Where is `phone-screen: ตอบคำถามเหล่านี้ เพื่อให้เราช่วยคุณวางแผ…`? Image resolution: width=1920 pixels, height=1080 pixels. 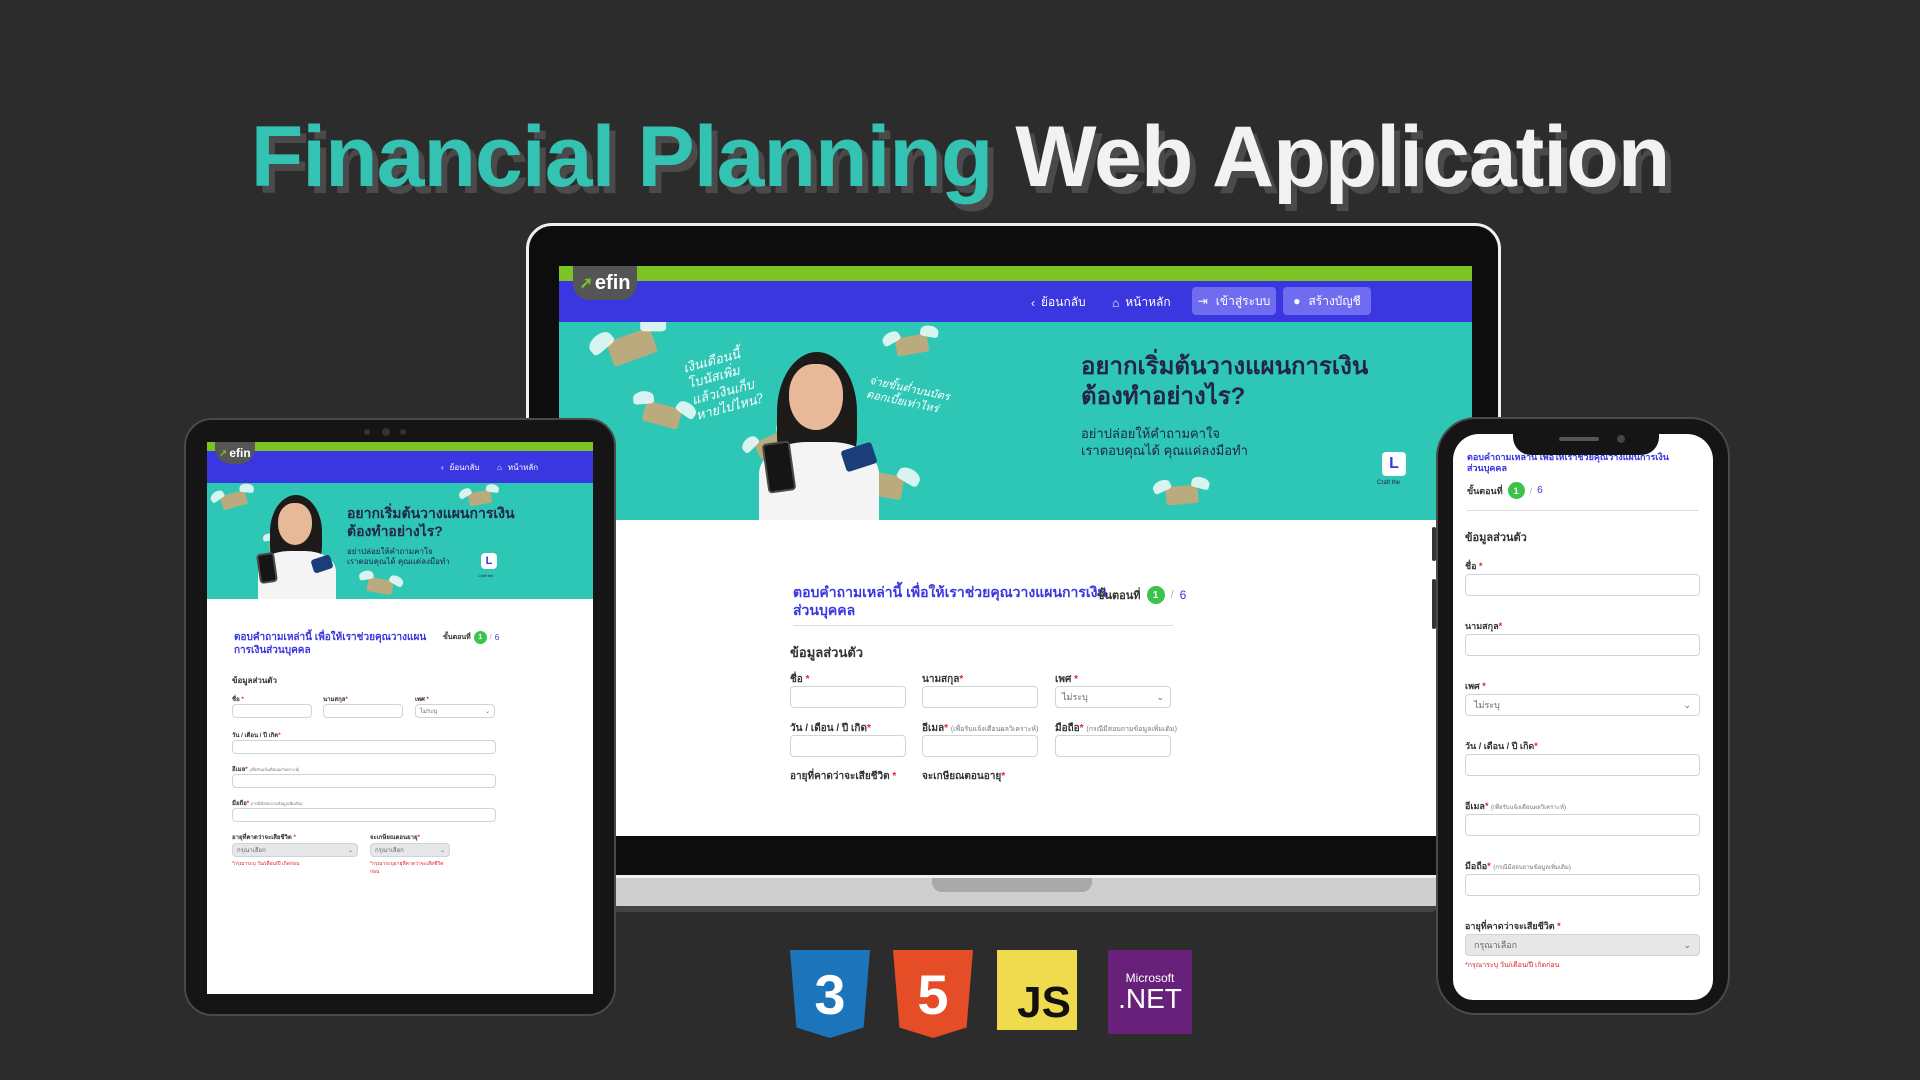
phone-screen: ตอบคำถามเหล่านี้ เพื่อให้เราช่วยคุณวางแผ… is located at coordinates (1583, 717).